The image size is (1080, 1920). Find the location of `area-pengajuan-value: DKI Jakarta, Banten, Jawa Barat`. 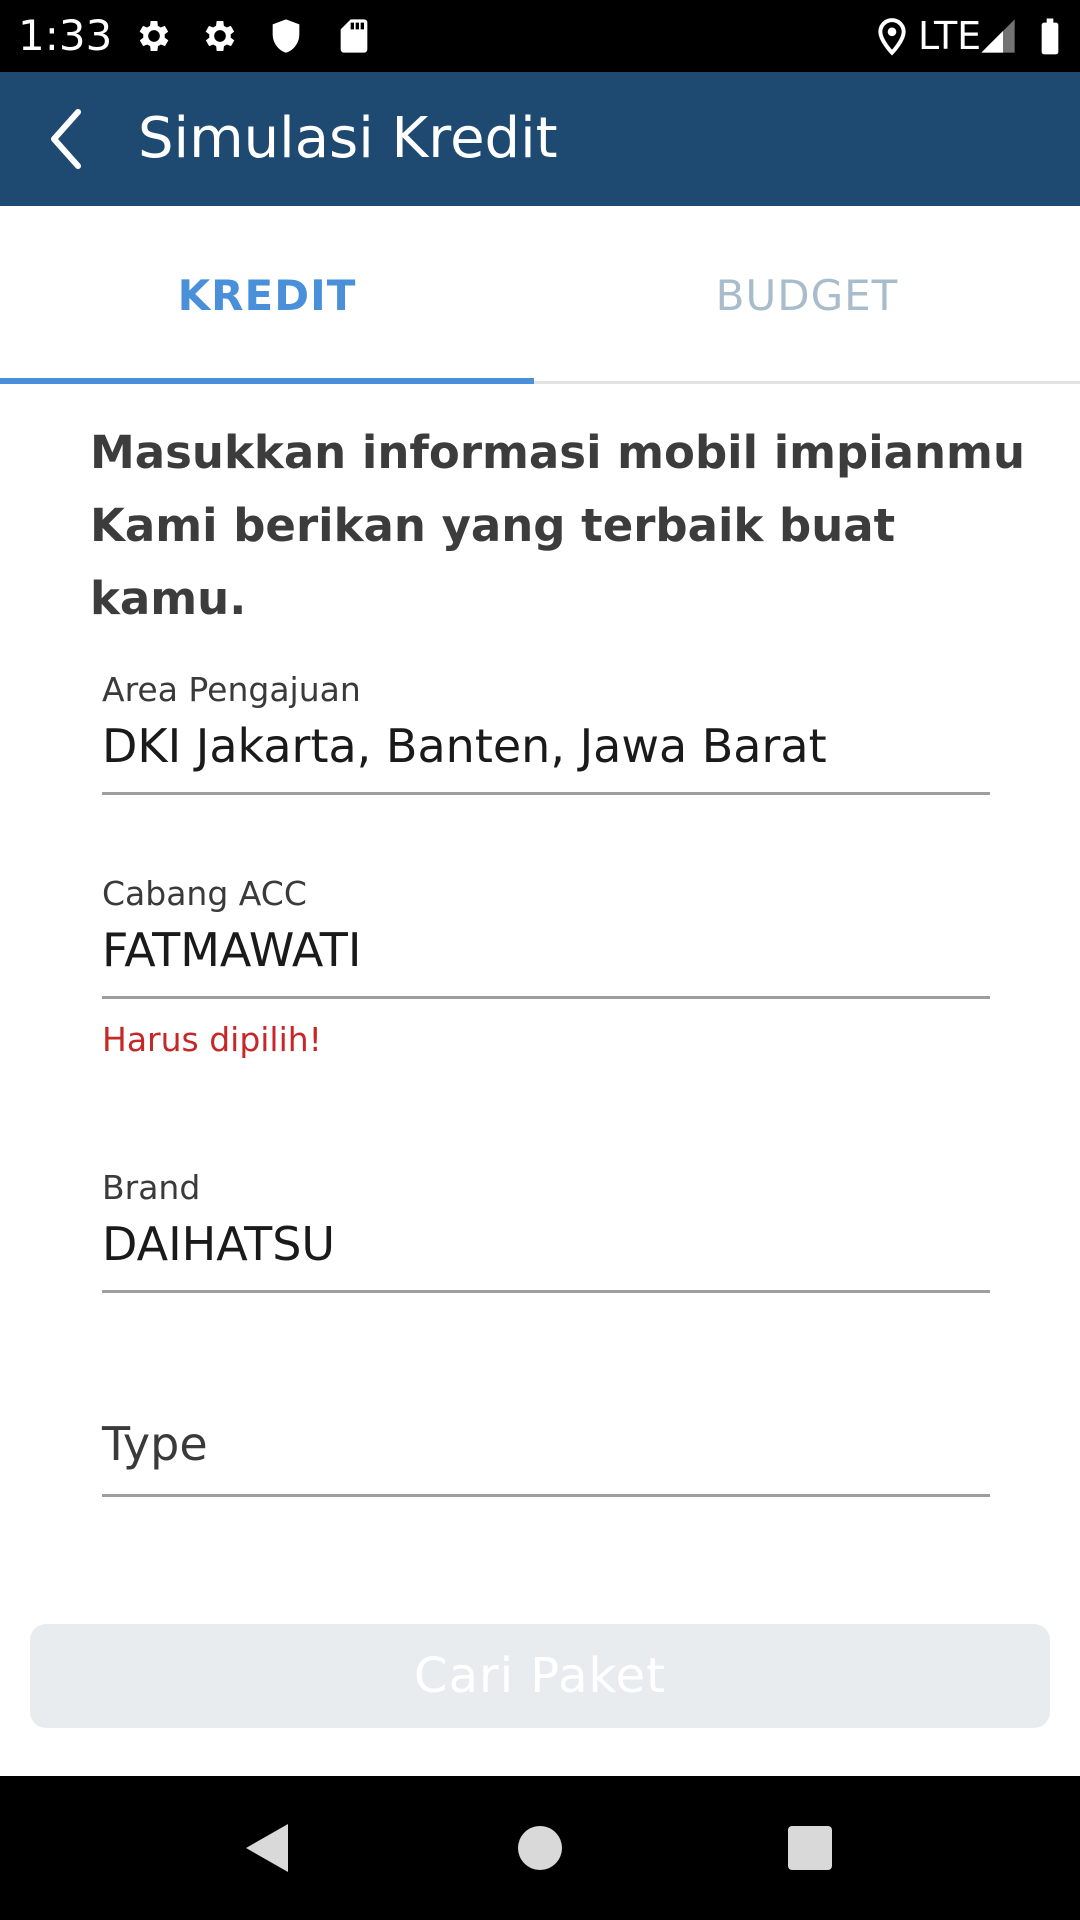

area-pengajuan-value: DKI Jakarta, Banten, Jawa Barat is located at coordinates (464, 746).